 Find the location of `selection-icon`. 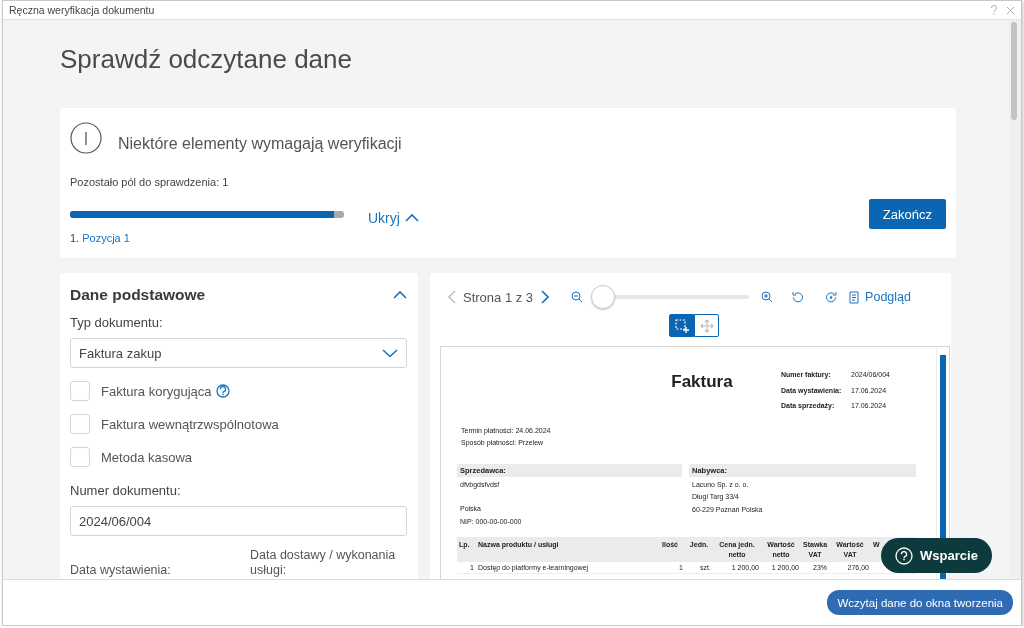

selection-icon is located at coordinates (681, 325).